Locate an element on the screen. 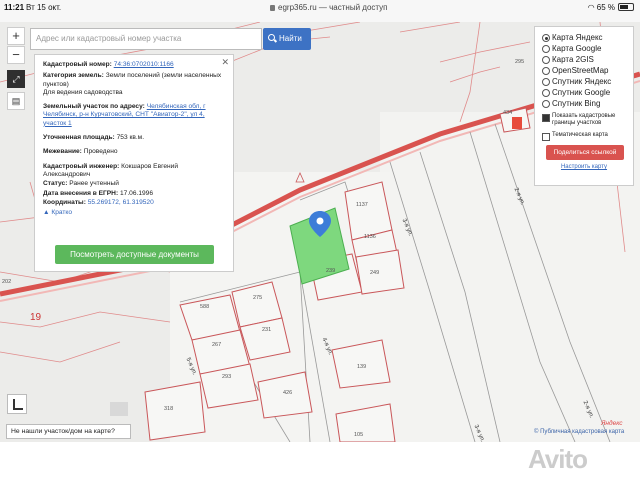  show-borders-label: Показать кадастровые границы участков is located at coordinates (584, 119).